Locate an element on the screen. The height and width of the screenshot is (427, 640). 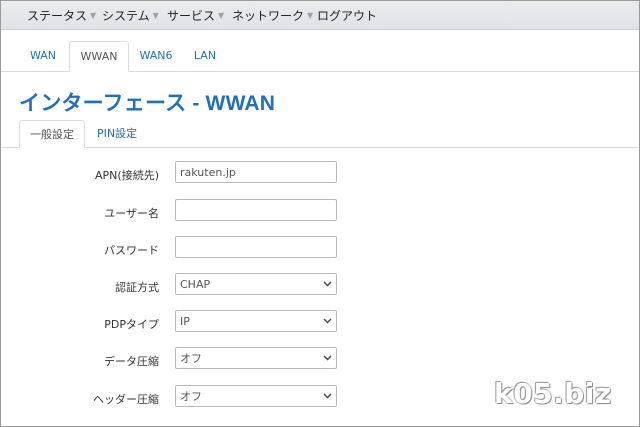
password-field is located at coordinates (256, 247).